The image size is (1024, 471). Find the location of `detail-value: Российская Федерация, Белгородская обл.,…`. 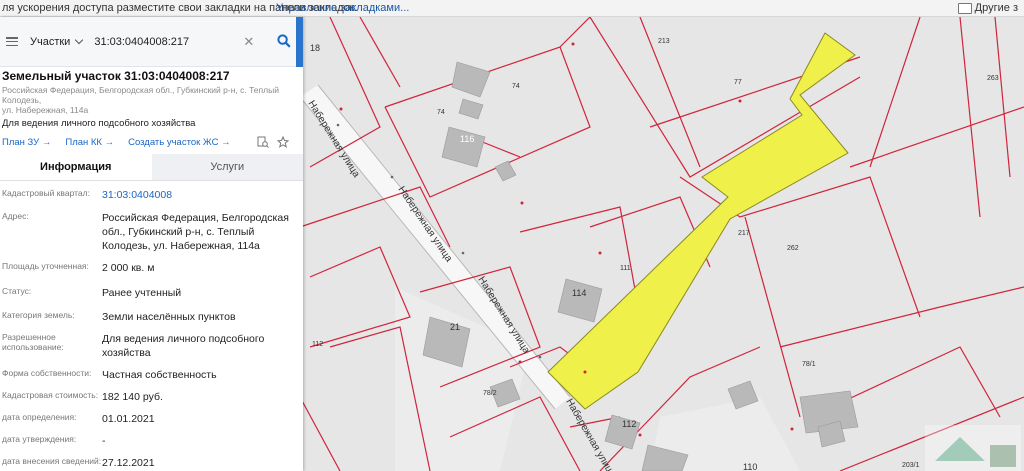

detail-value: Российская Федерация, Белгородская обл.,… is located at coordinates (195, 232).